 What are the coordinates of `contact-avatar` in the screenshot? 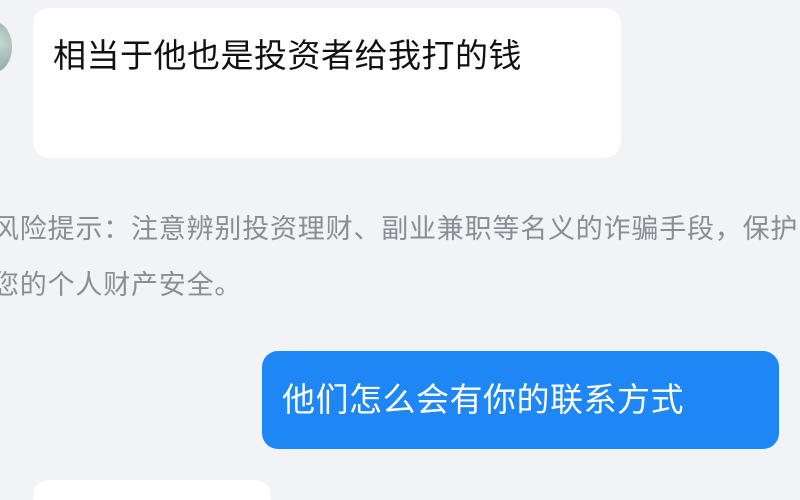 It's located at (6, 47).